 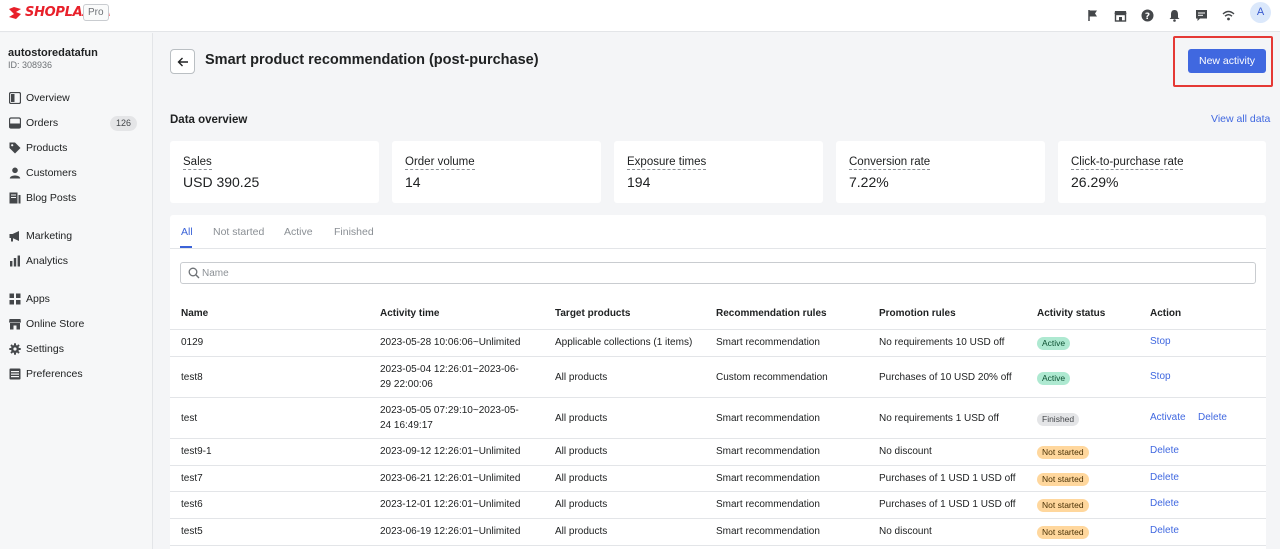 I want to click on wifi-icon, so click(x=1228, y=15).